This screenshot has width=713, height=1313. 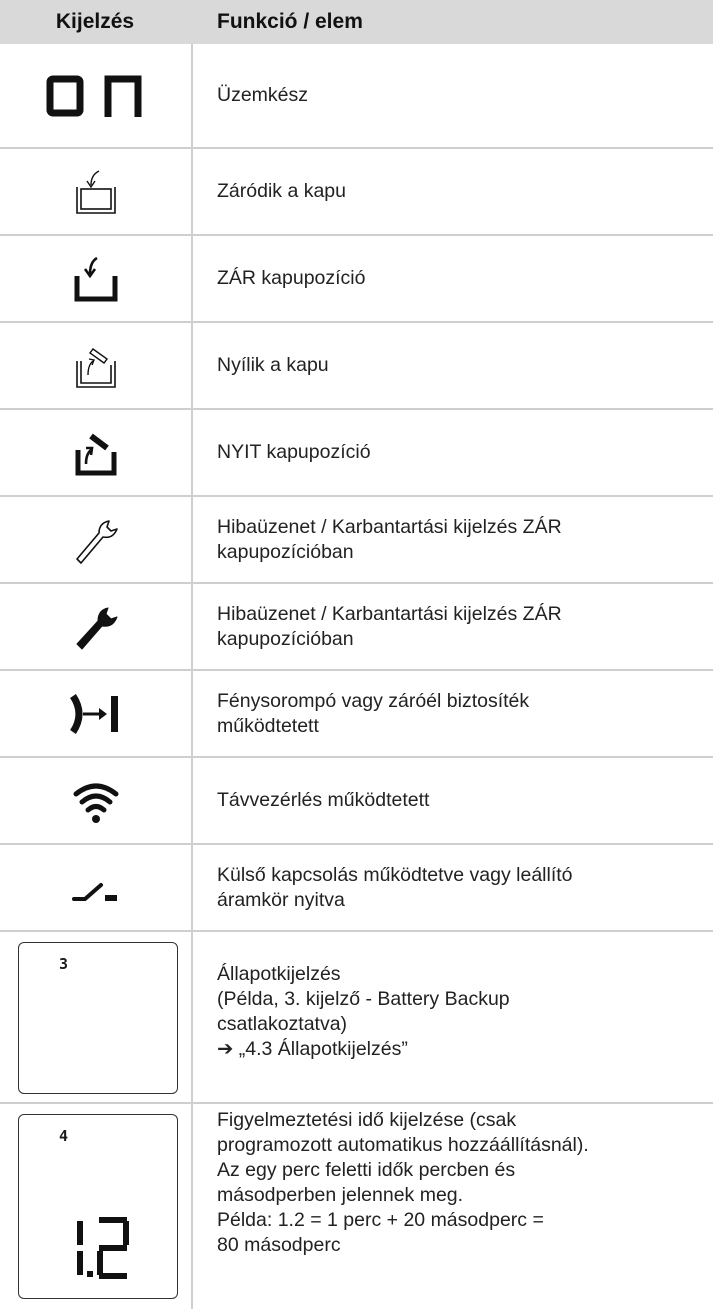 I want to click on header-display: Kijelzés, so click(x=95, y=21).